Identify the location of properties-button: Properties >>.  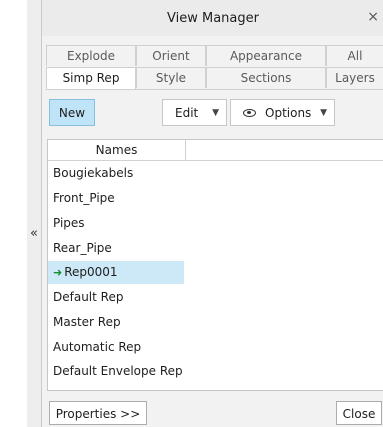
(98, 413).